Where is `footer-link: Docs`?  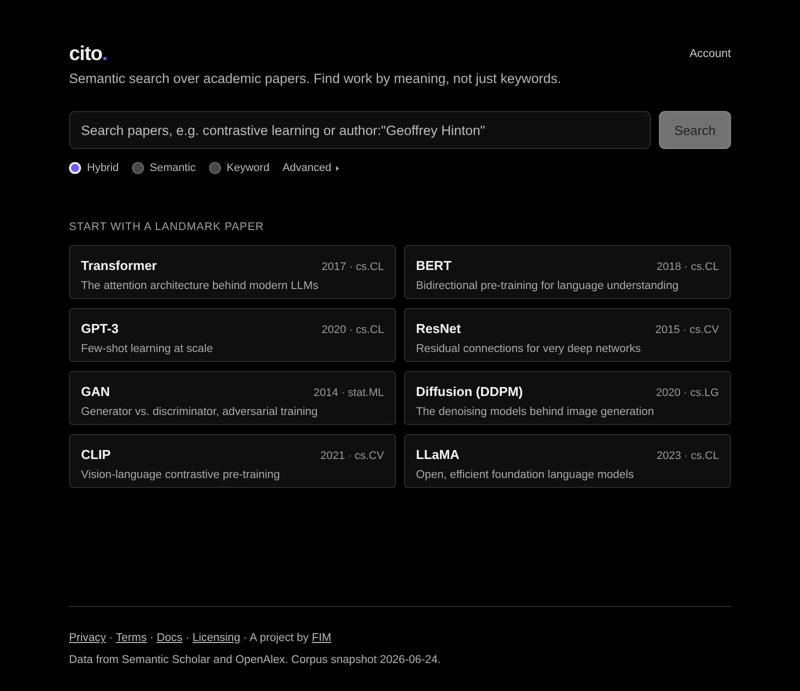 footer-link: Docs is located at coordinates (169, 638).